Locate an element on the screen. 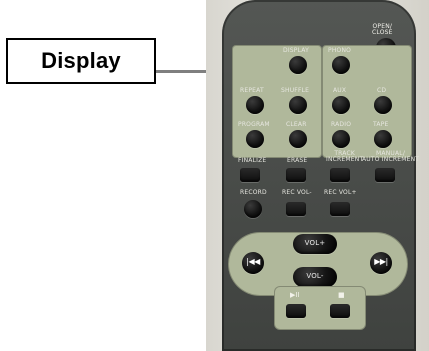 Image resolution: width=429 pixels, height=351 pixels. cd-label: CD is located at coordinates (382, 90).